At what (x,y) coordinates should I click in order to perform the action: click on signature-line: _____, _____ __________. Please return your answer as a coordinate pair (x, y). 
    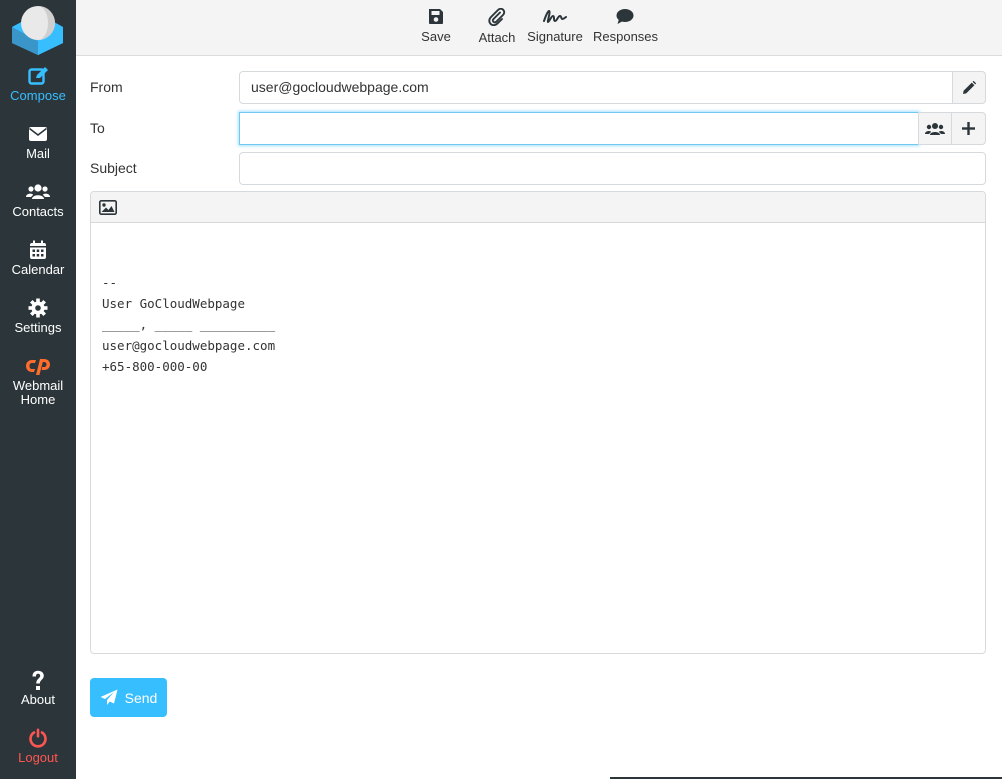
    Looking at the image, I should click on (189, 324).